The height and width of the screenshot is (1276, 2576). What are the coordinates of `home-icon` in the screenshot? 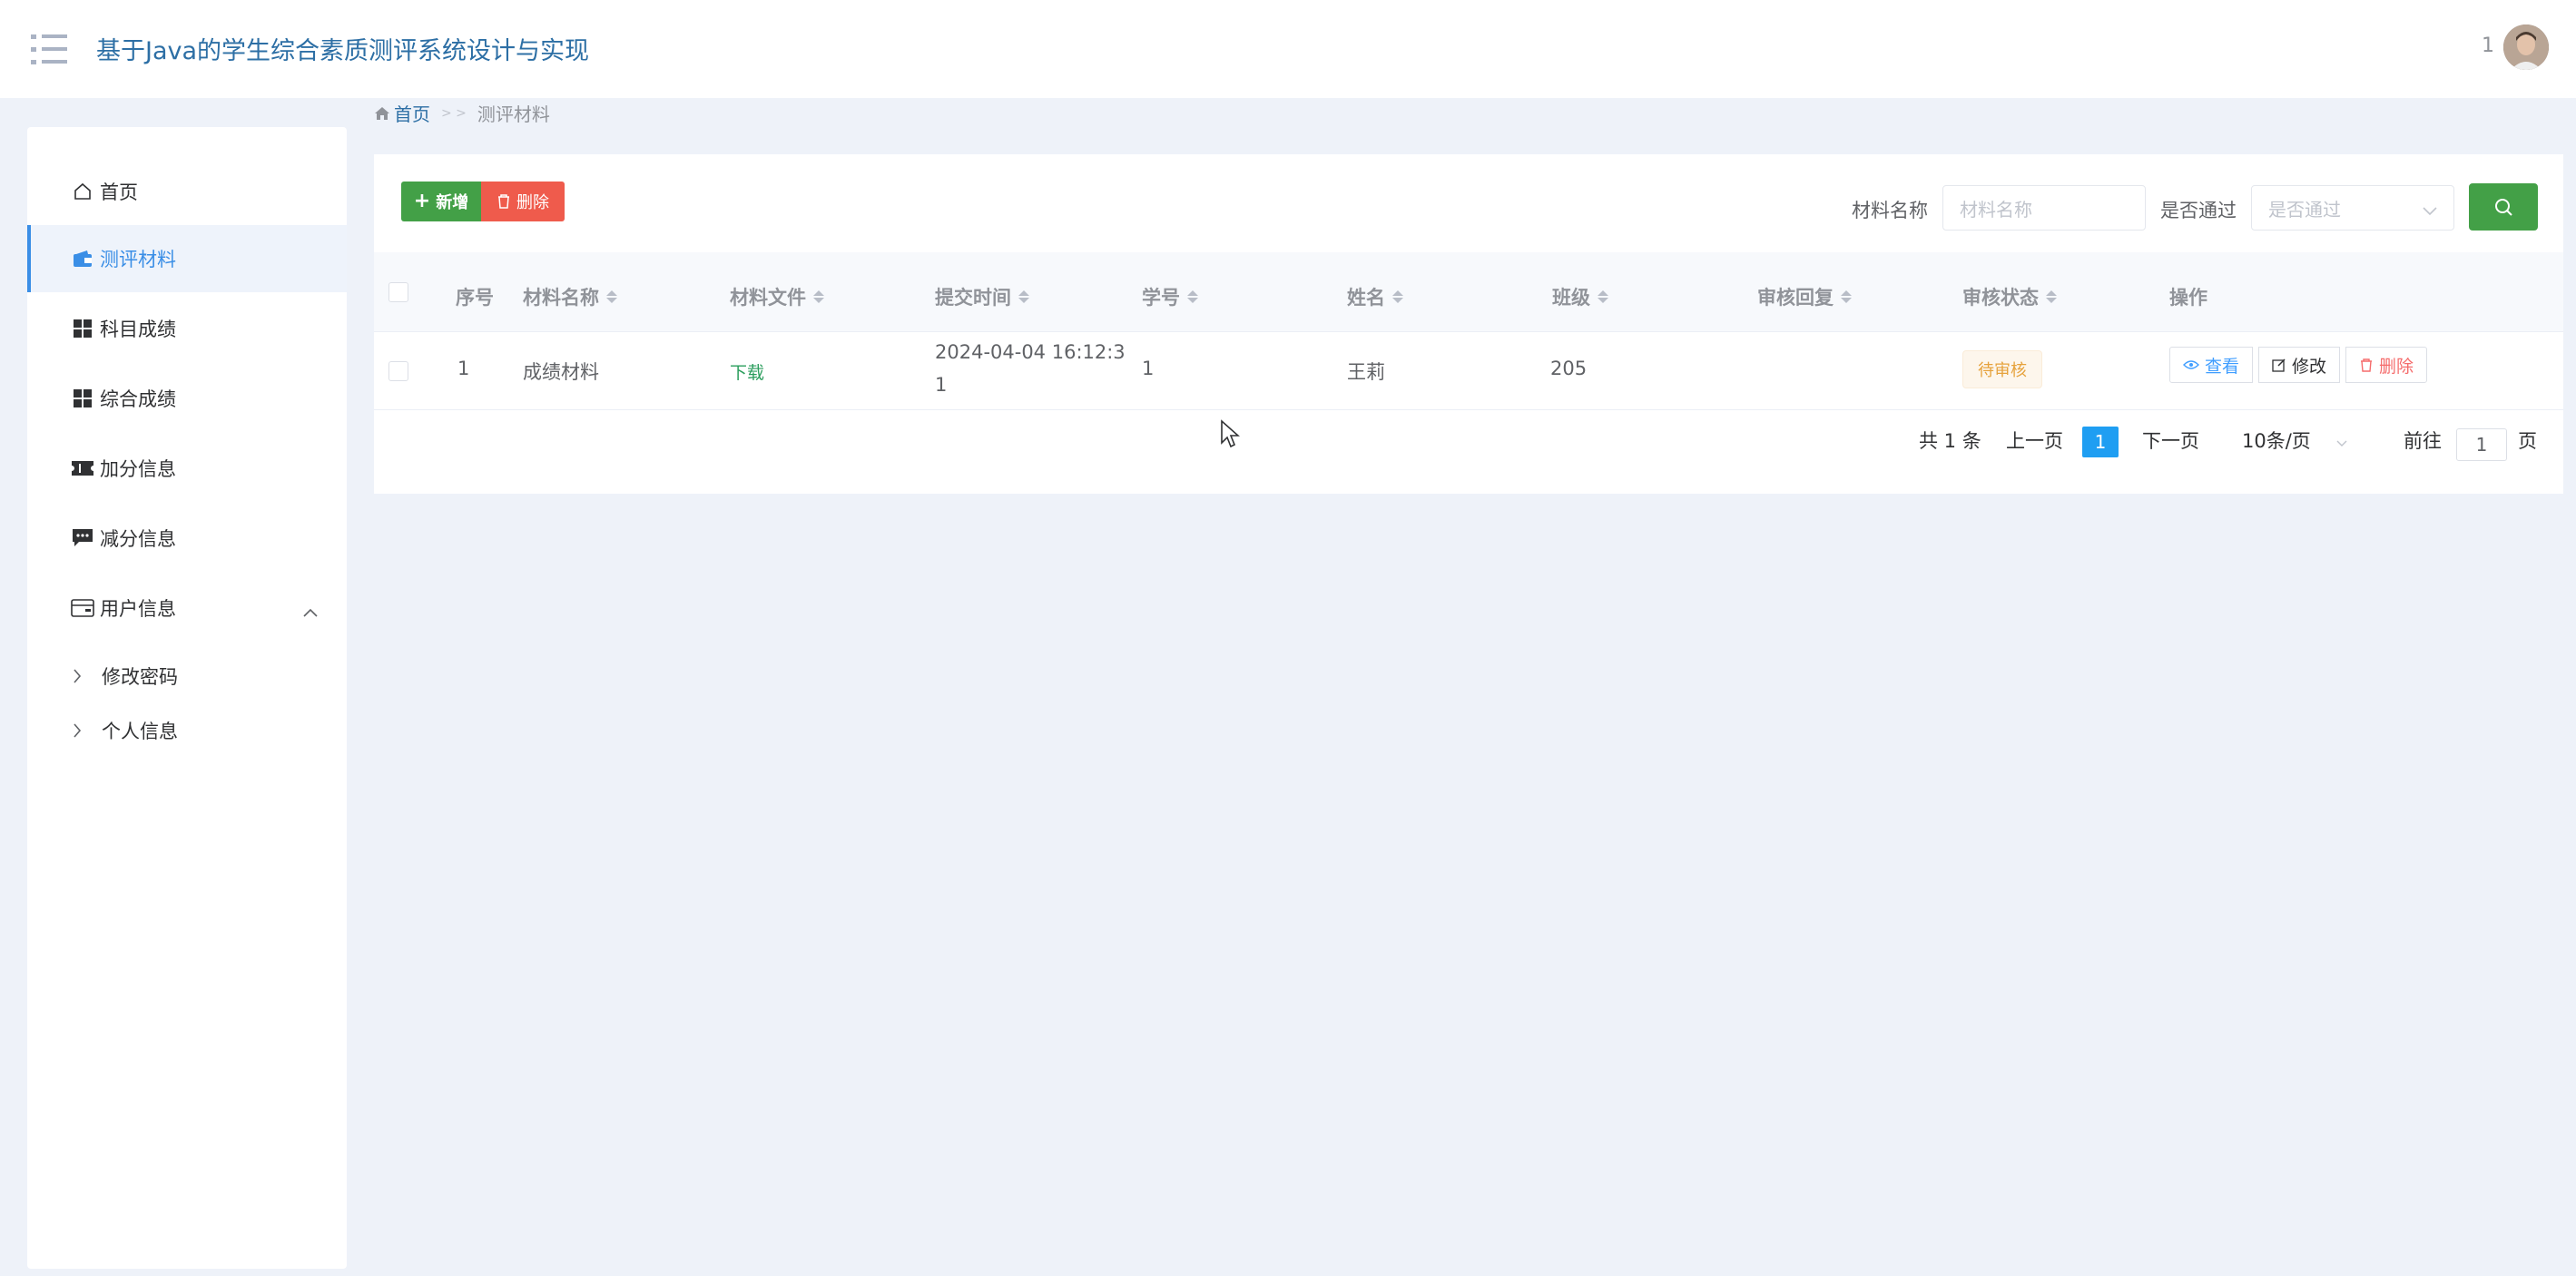 It's located at (382, 113).